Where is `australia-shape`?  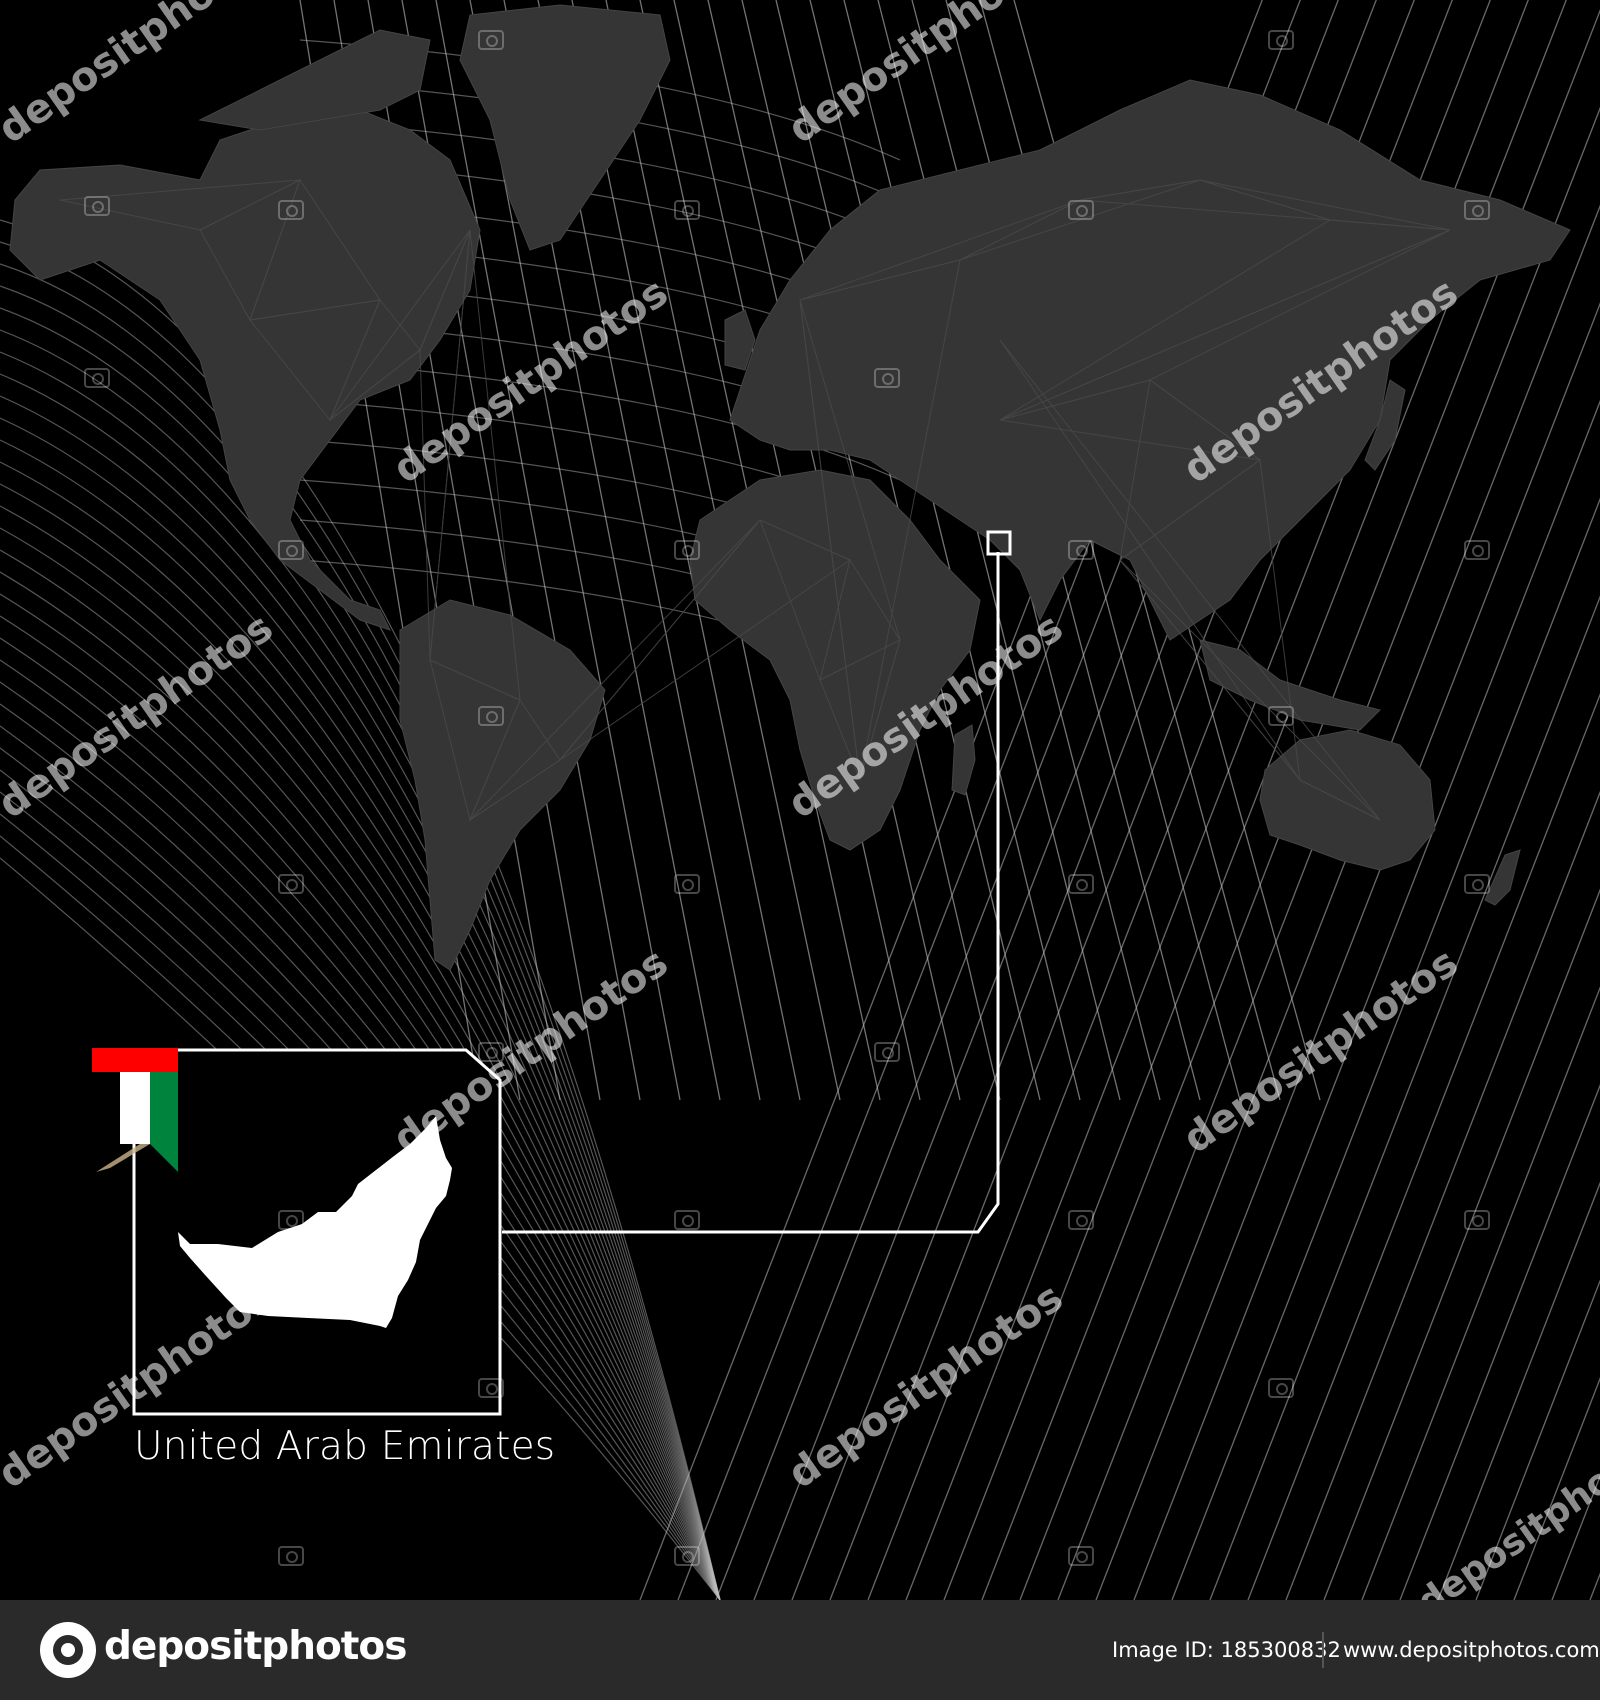 australia-shape is located at coordinates (1347, 800).